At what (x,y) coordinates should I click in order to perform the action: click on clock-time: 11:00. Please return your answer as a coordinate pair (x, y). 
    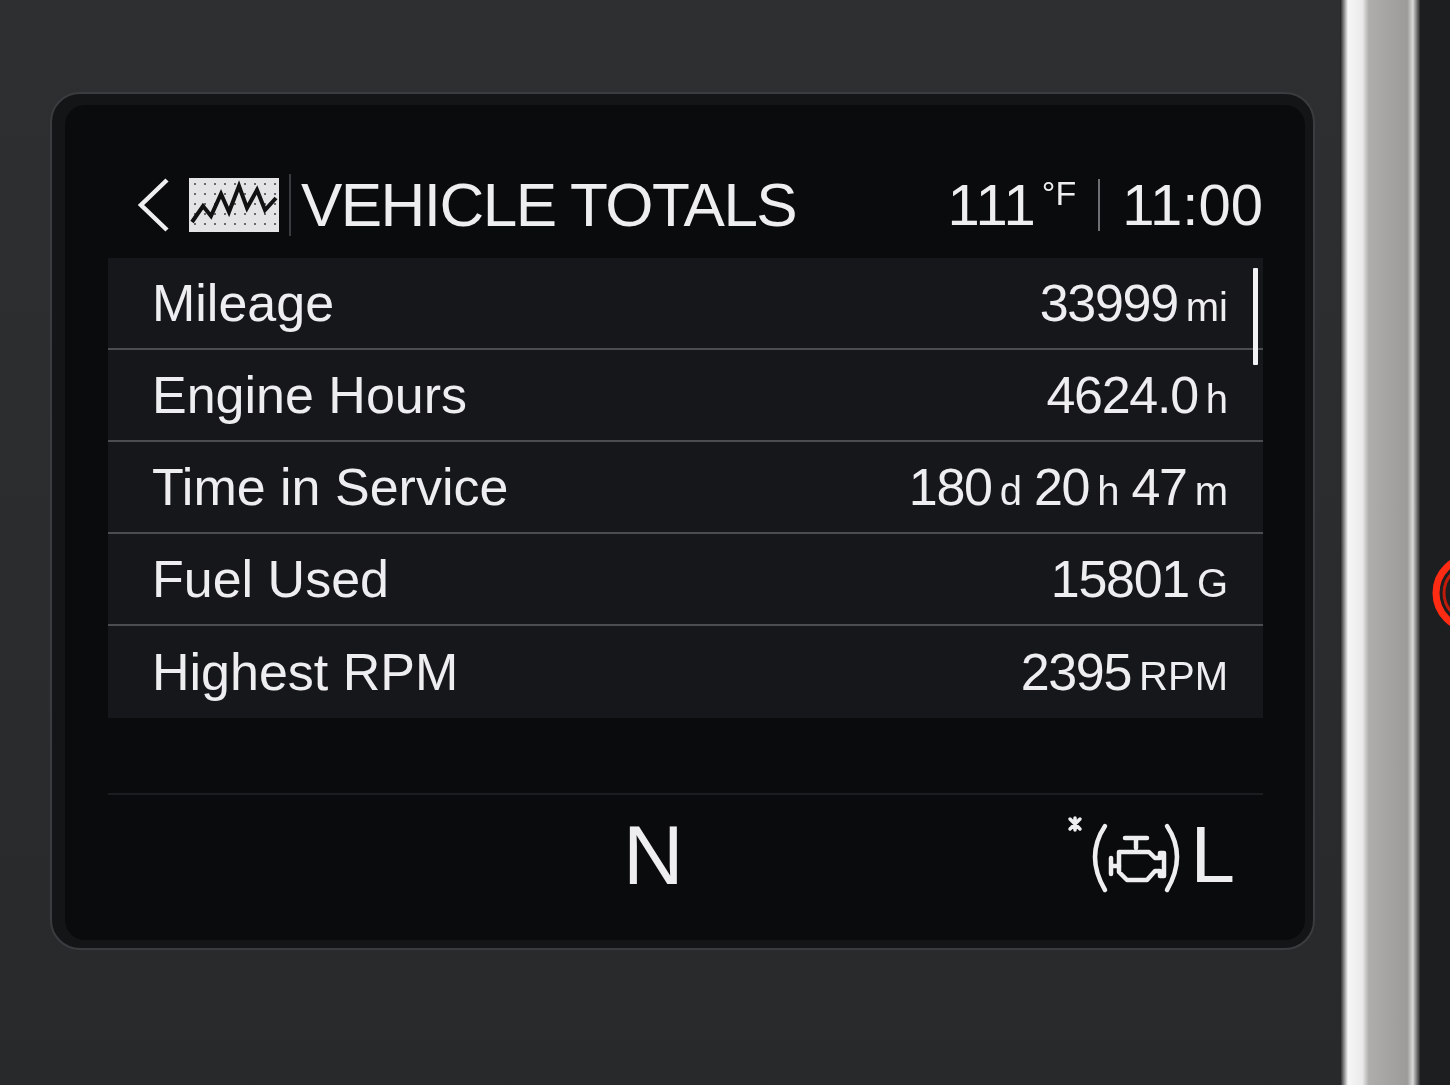
    Looking at the image, I should click on (1192, 205).